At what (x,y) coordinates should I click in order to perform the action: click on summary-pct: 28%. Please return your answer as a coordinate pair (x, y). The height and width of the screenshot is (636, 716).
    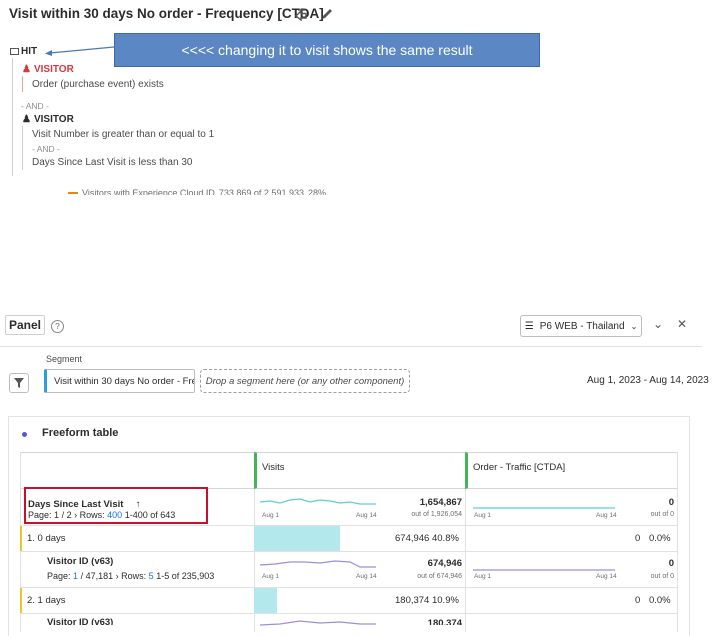
    Looking at the image, I should click on (316, 191).